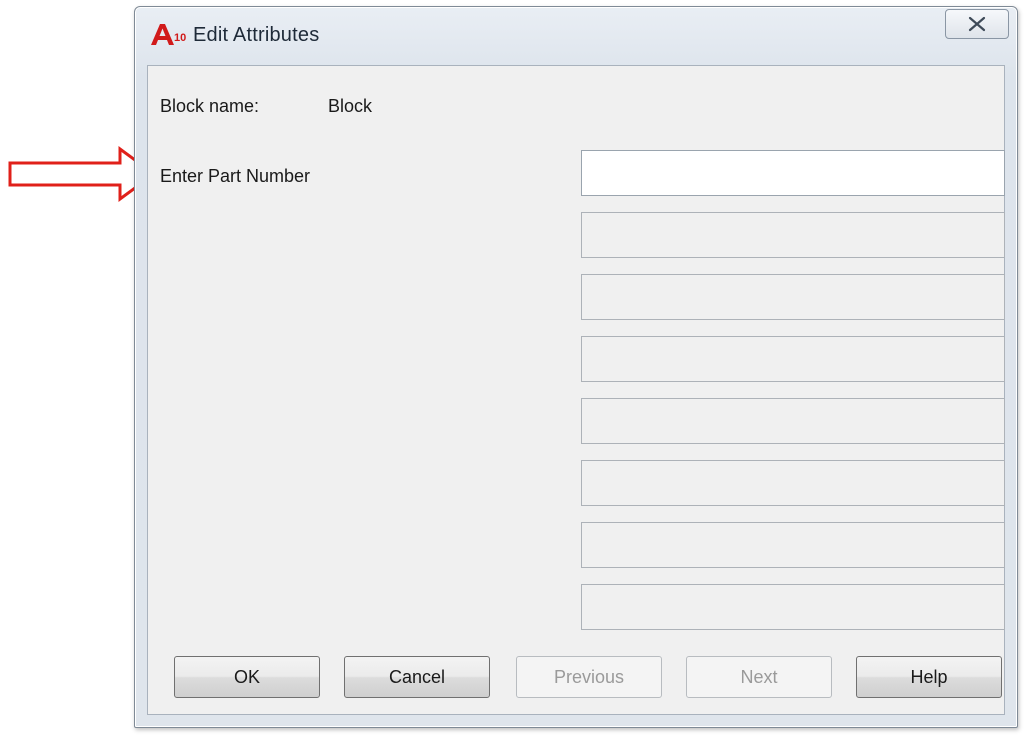  What do you see at coordinates (180, 38) in the screenshot?
I see `svg-text: 10` at bounding box center [180, 38].